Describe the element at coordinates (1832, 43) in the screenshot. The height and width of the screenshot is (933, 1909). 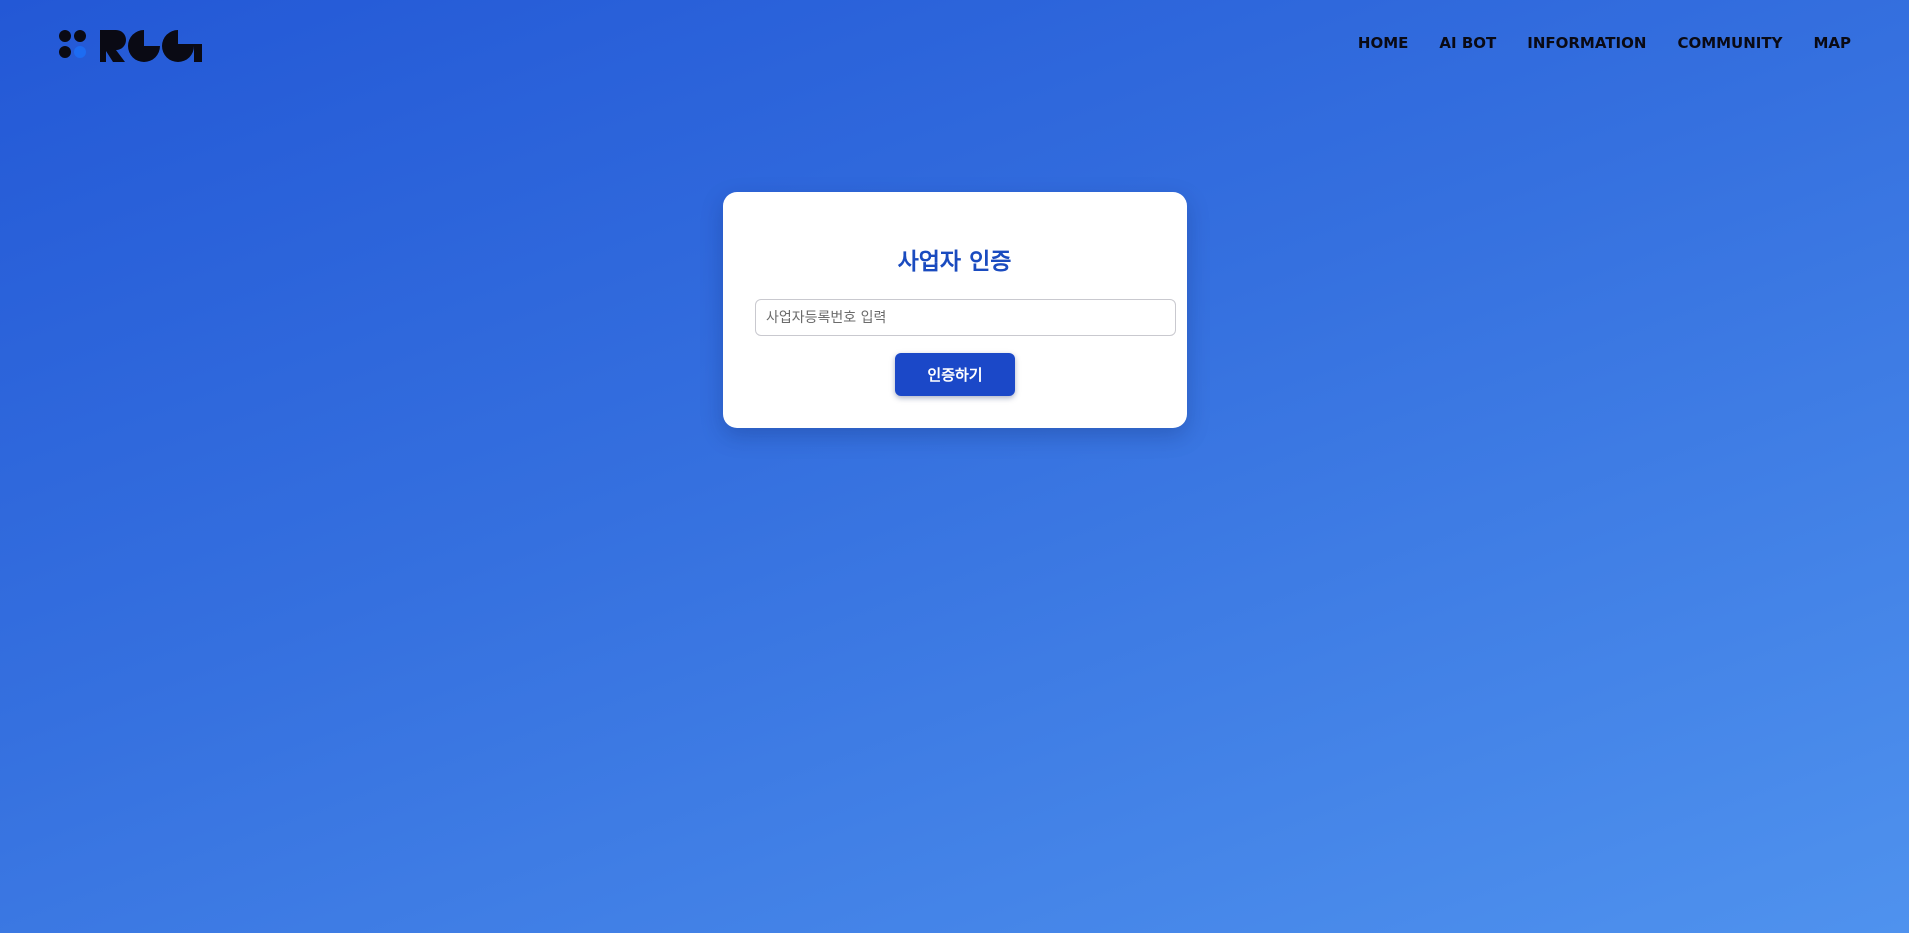
I see `nav-map-link: MAP` at that location.